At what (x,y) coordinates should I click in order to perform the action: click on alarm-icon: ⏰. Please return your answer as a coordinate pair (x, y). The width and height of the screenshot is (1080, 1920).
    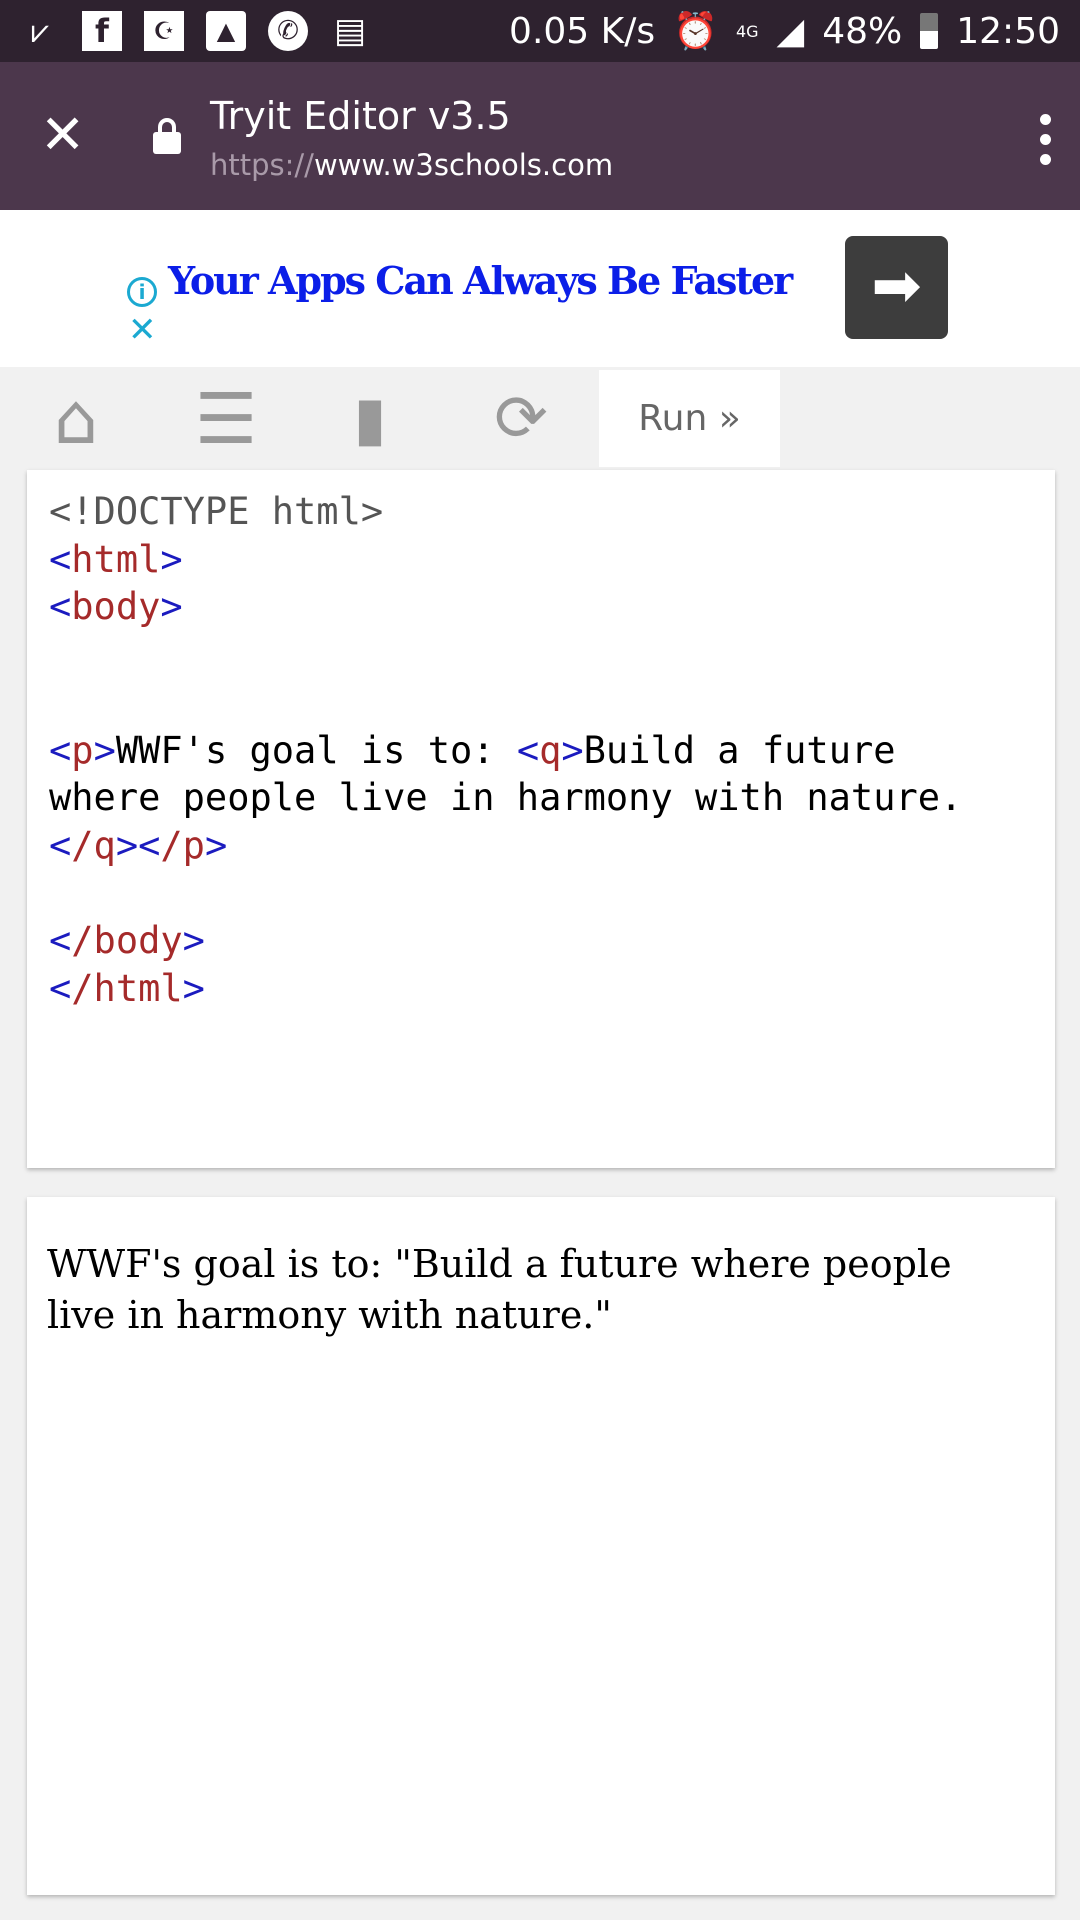
    Looking at the image, I should click on (695, 31).